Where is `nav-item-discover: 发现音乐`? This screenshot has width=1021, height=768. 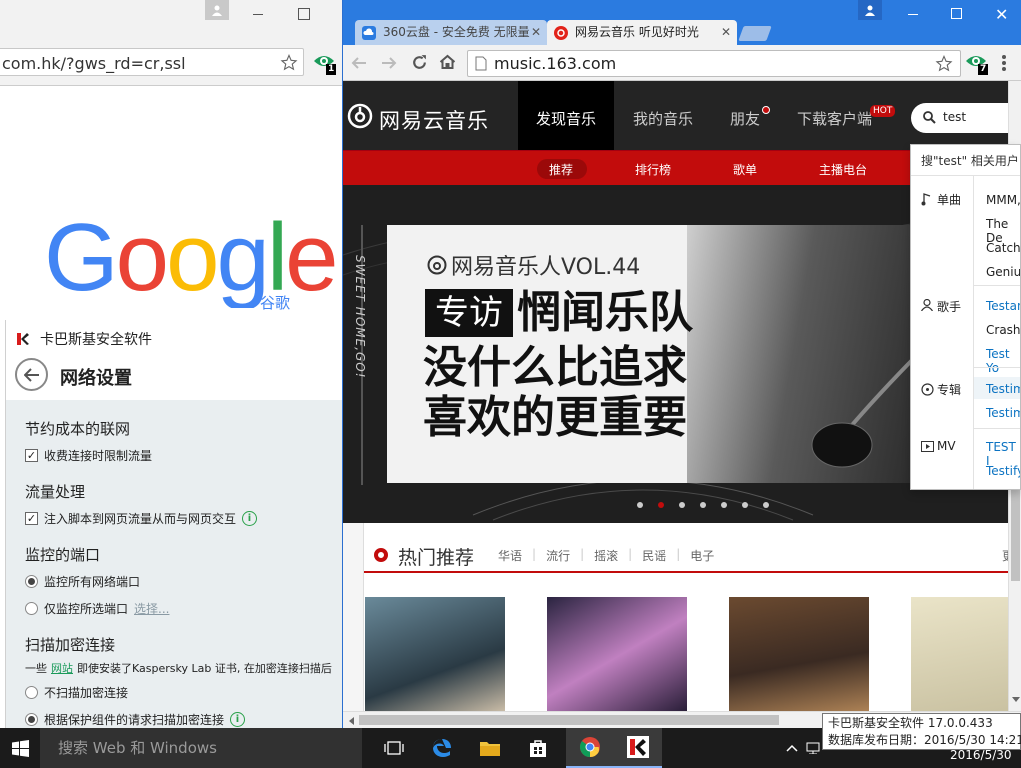
nav-item-discover: 发现音乐 is located at coordinates (566, 115).